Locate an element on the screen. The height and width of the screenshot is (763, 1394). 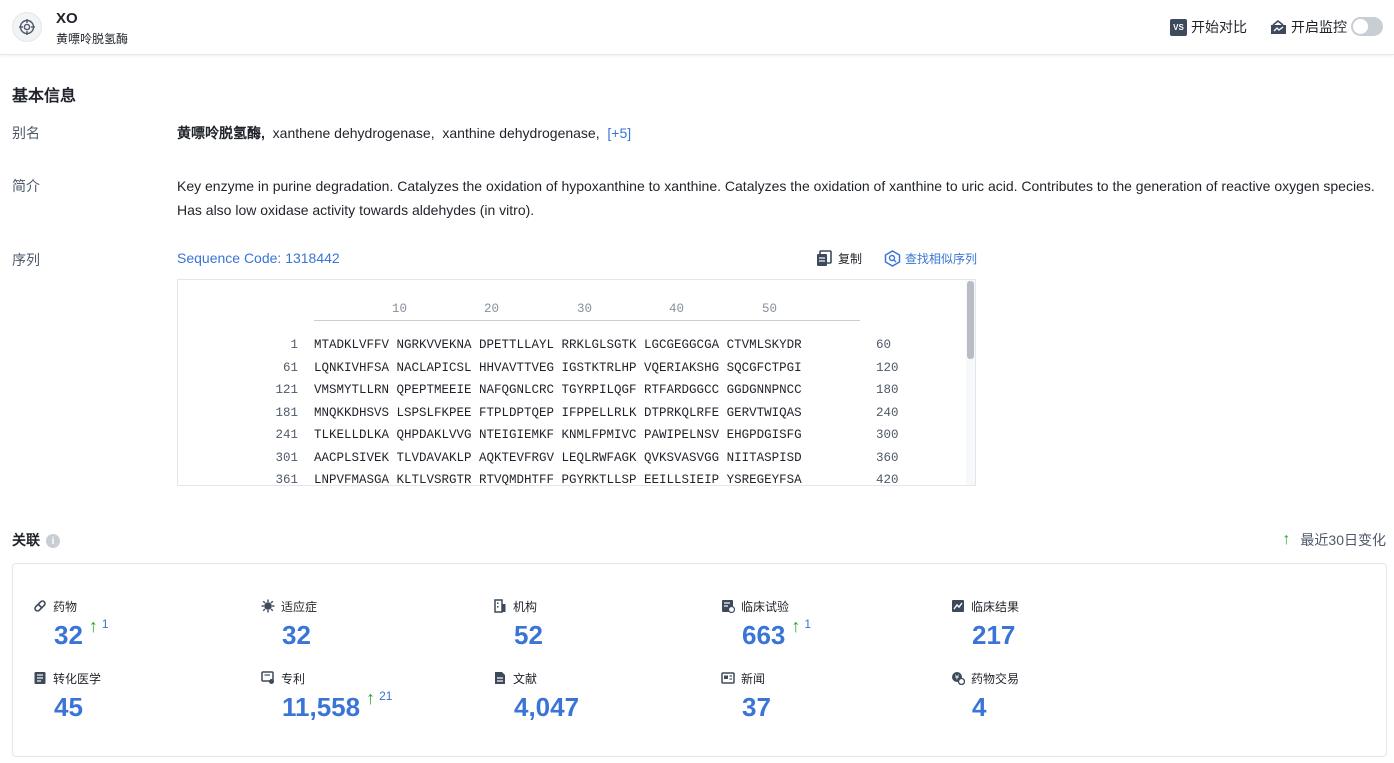
stat-value: 4,047 is located at coordinates (546, 707).